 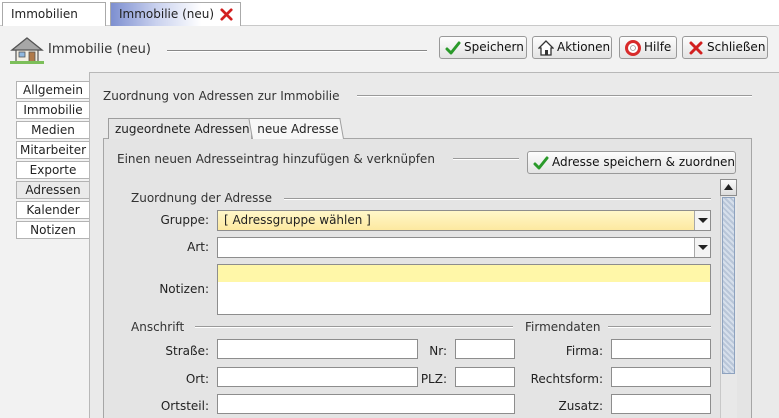 I want to click on sidebar-item-allgemein: Allgemein, so click(x=52, y=90).